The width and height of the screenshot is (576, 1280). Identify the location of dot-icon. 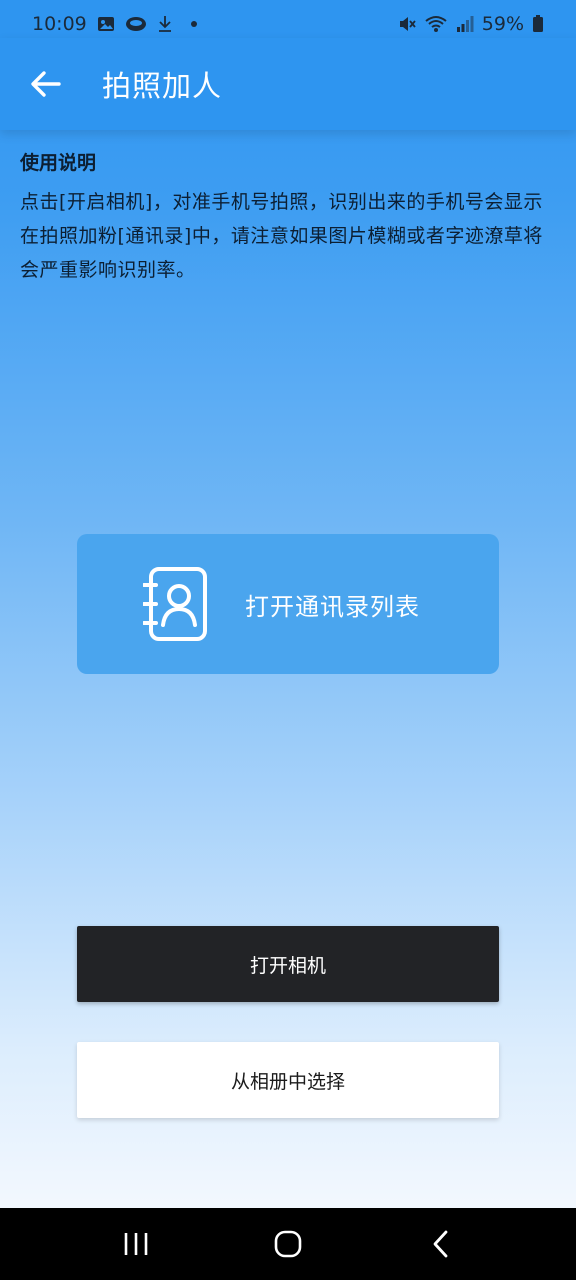
(193, 24).